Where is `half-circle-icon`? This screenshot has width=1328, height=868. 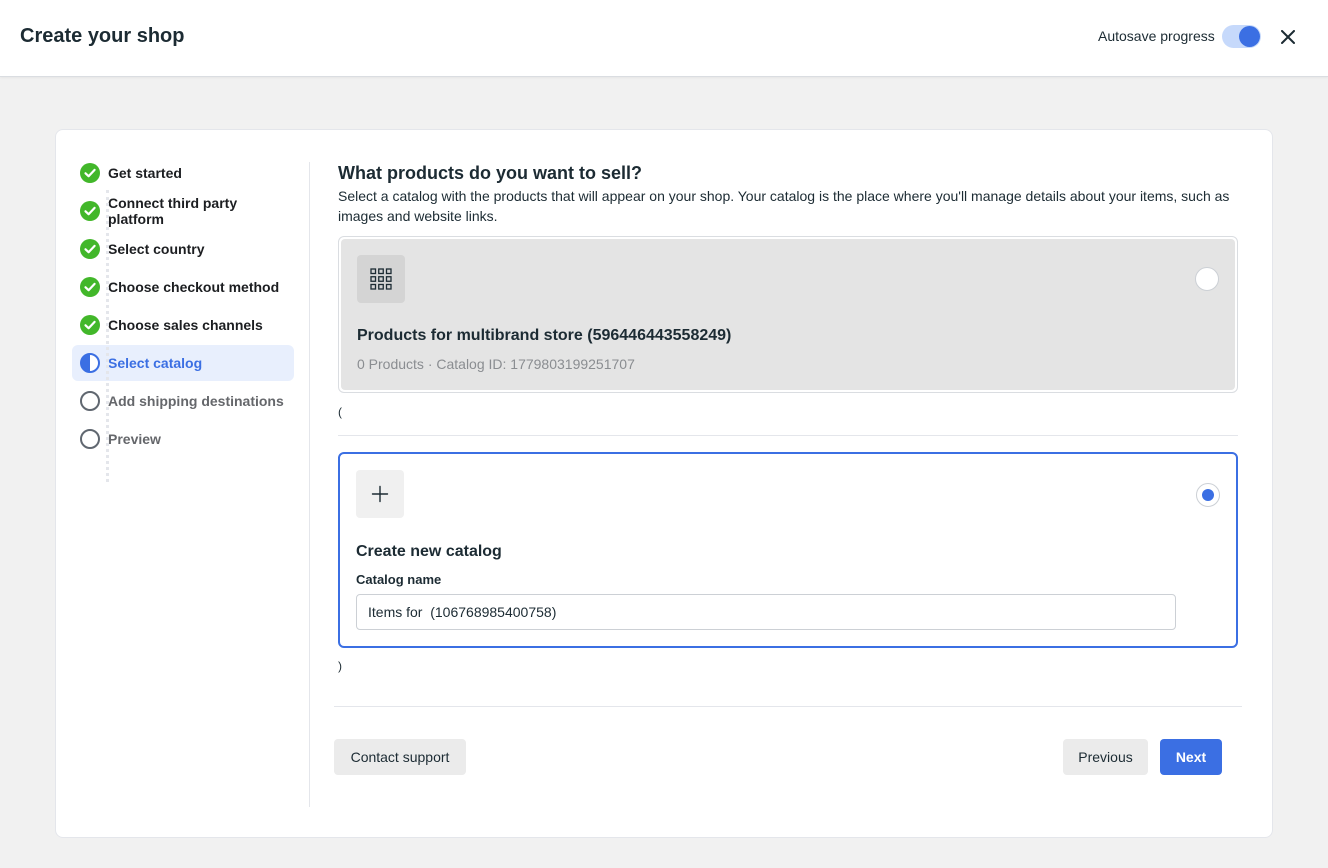
half-circle-icon is located at coordinates (90, 363).